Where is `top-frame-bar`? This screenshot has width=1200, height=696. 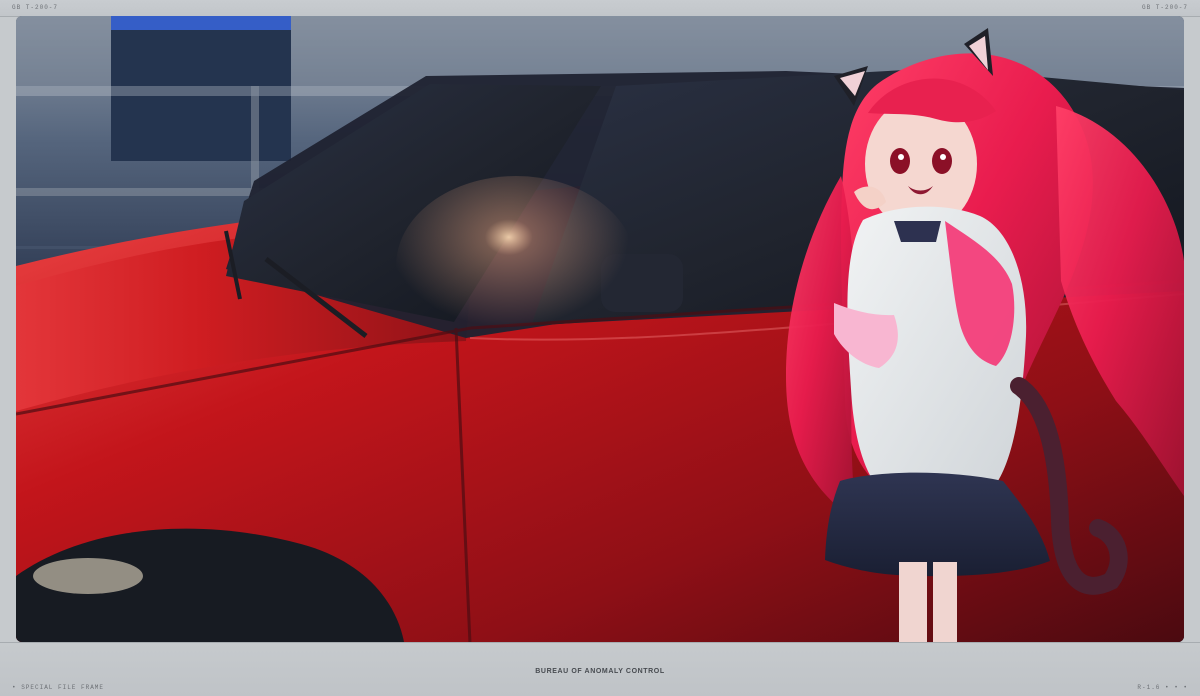
top-frame-bar is located at coordinates (600, 8).